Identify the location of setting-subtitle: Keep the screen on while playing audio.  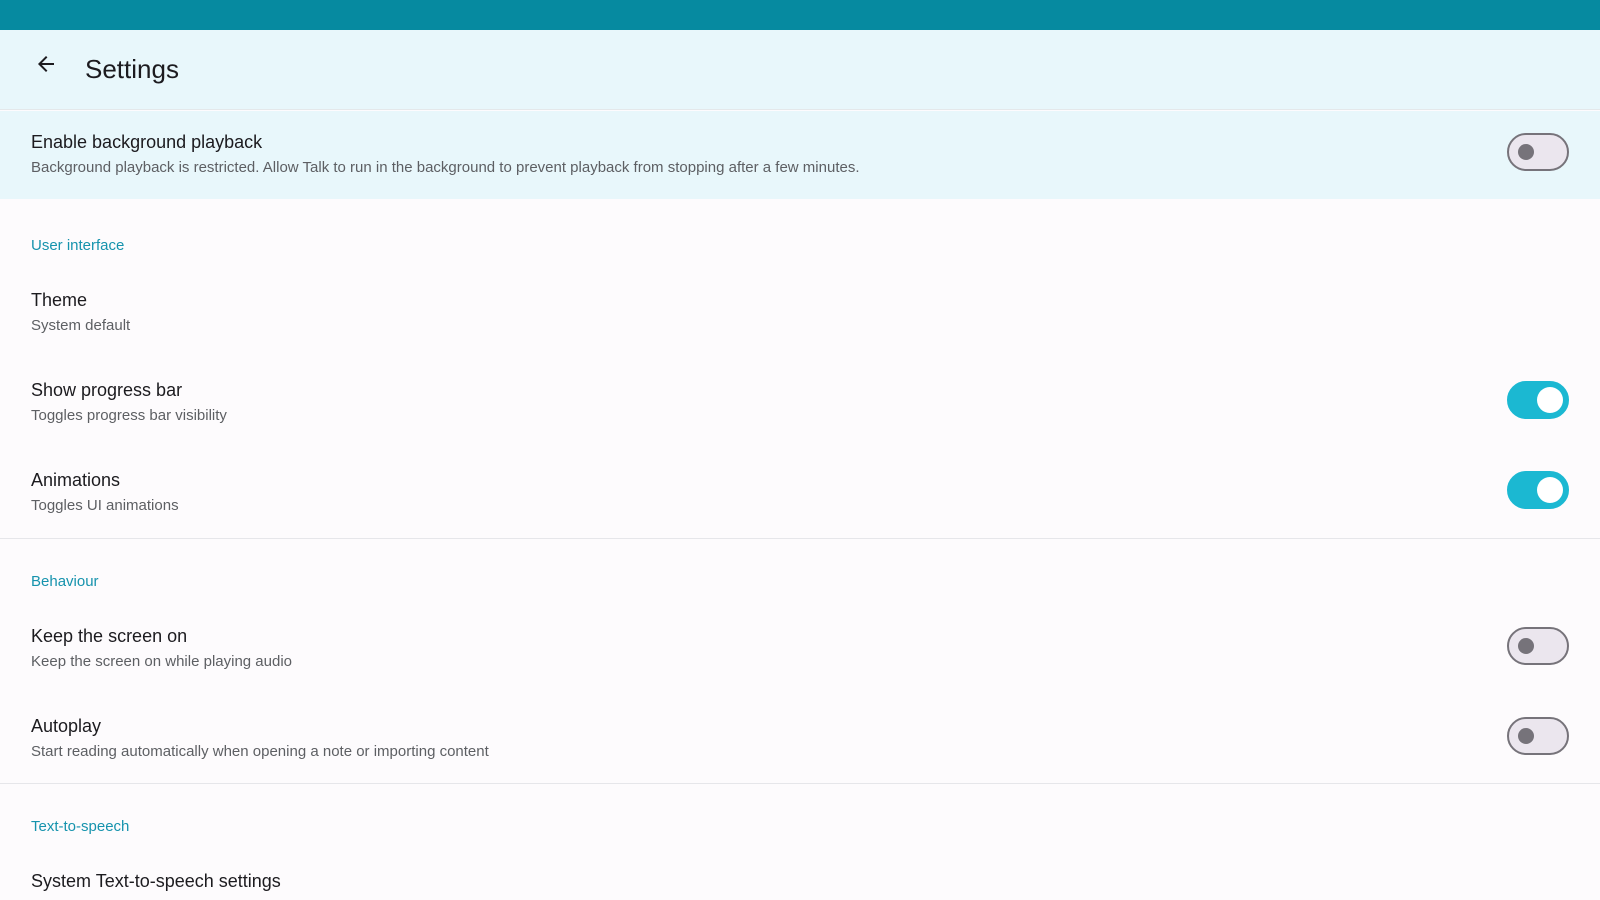
(162, 661).